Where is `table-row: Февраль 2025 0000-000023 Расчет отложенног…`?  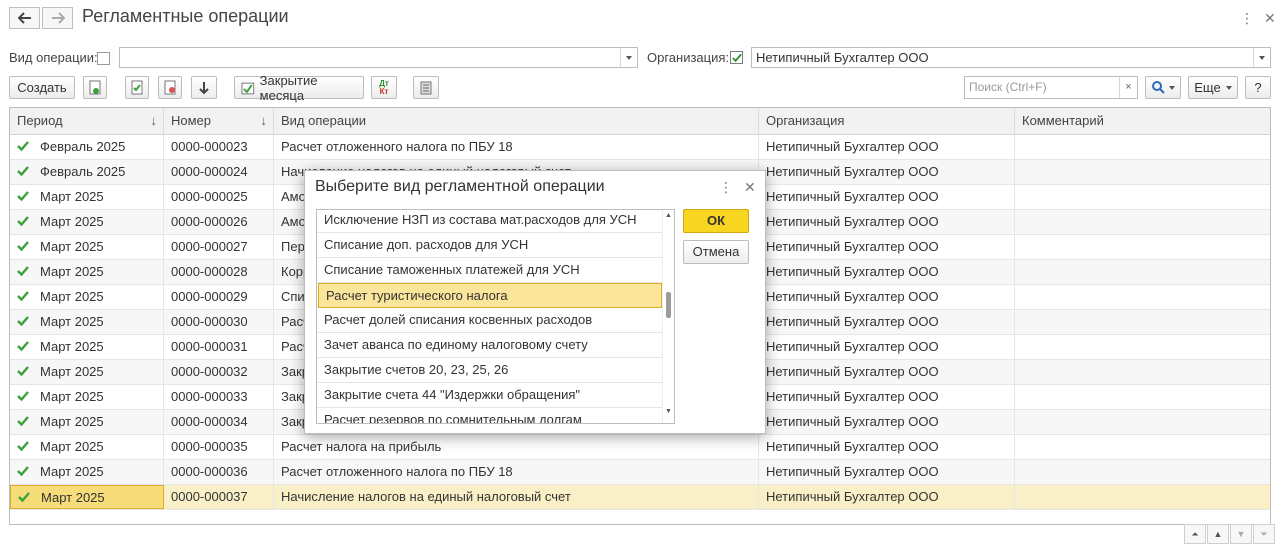 table-row: Февраль 2025 0000-000023 Расчет отложенног… is located at coordinates (640, 147).